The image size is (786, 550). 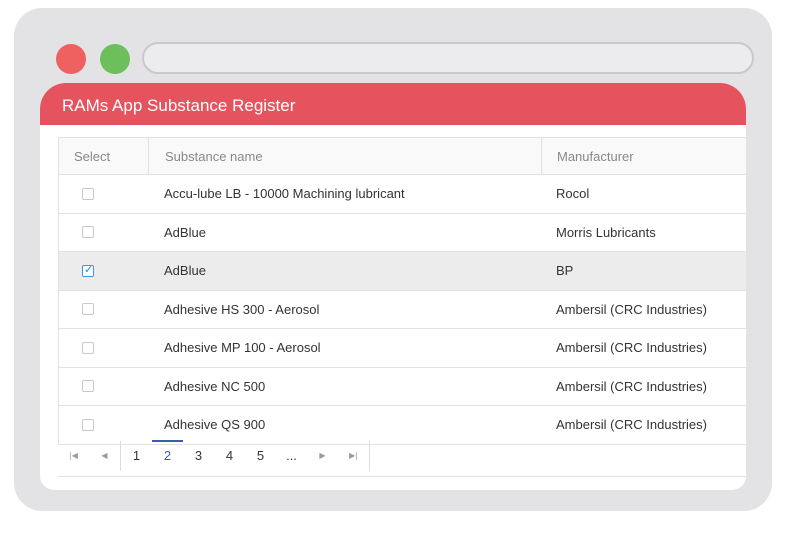 What do you see at coordinates (229, 456) in the screenshot?
I see `page-4: 4` at bounding box center [229, 456].